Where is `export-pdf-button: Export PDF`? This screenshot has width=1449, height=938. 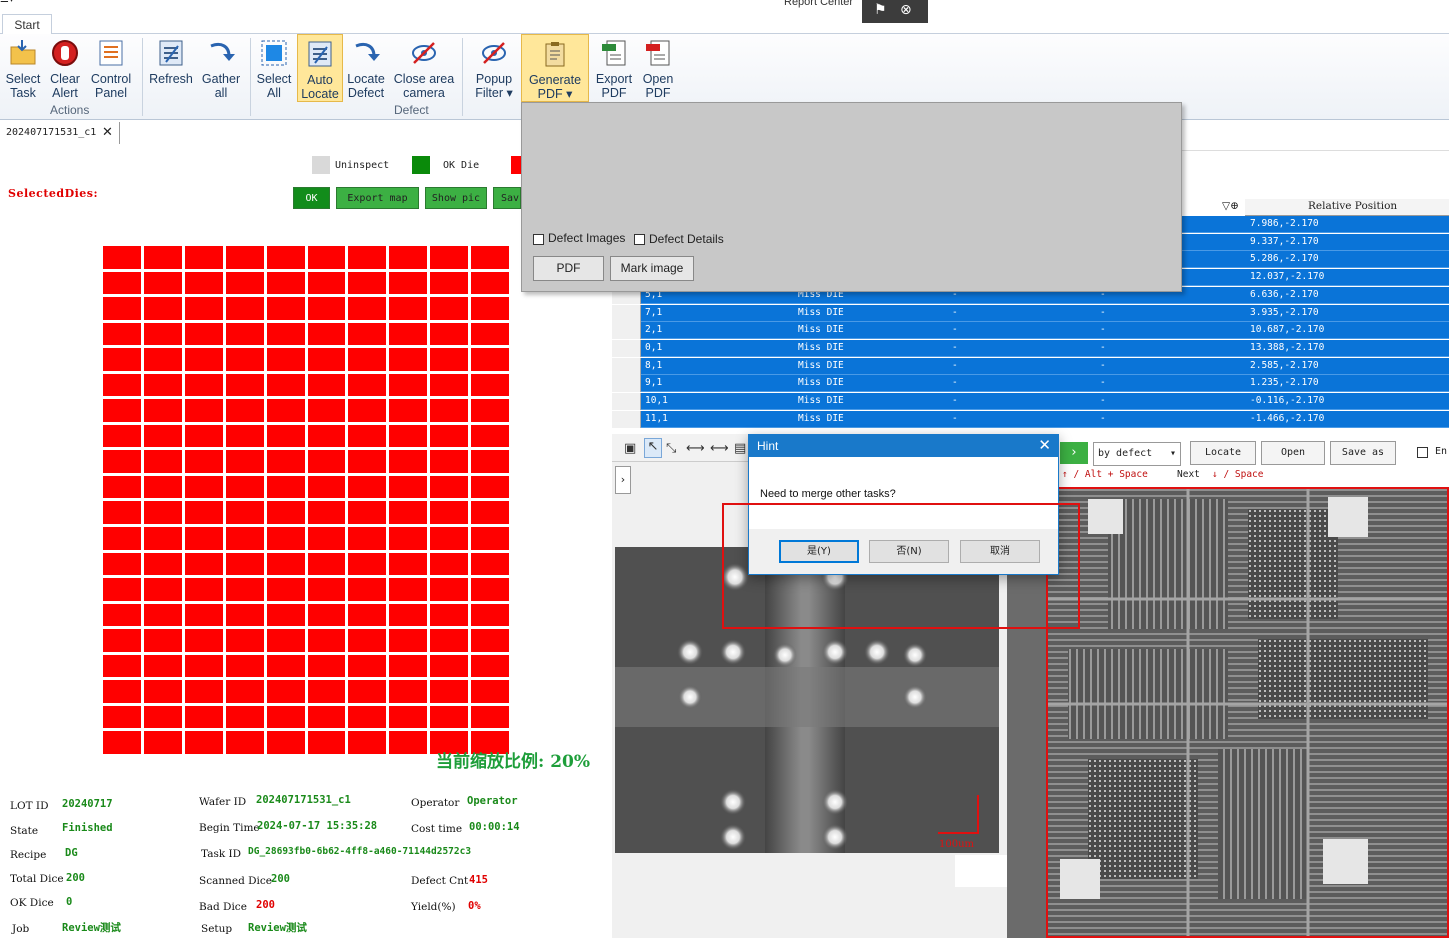
export-pdf-button: Export PDF is located at coordinates (614, 68).